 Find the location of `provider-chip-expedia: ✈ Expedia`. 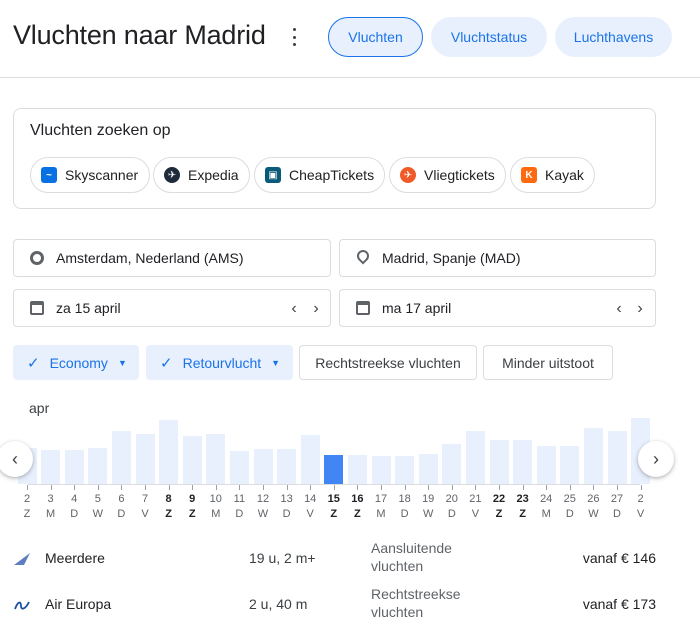

provider-chip-expedia: ✈ Expedia is located at coordinates (201, 175).